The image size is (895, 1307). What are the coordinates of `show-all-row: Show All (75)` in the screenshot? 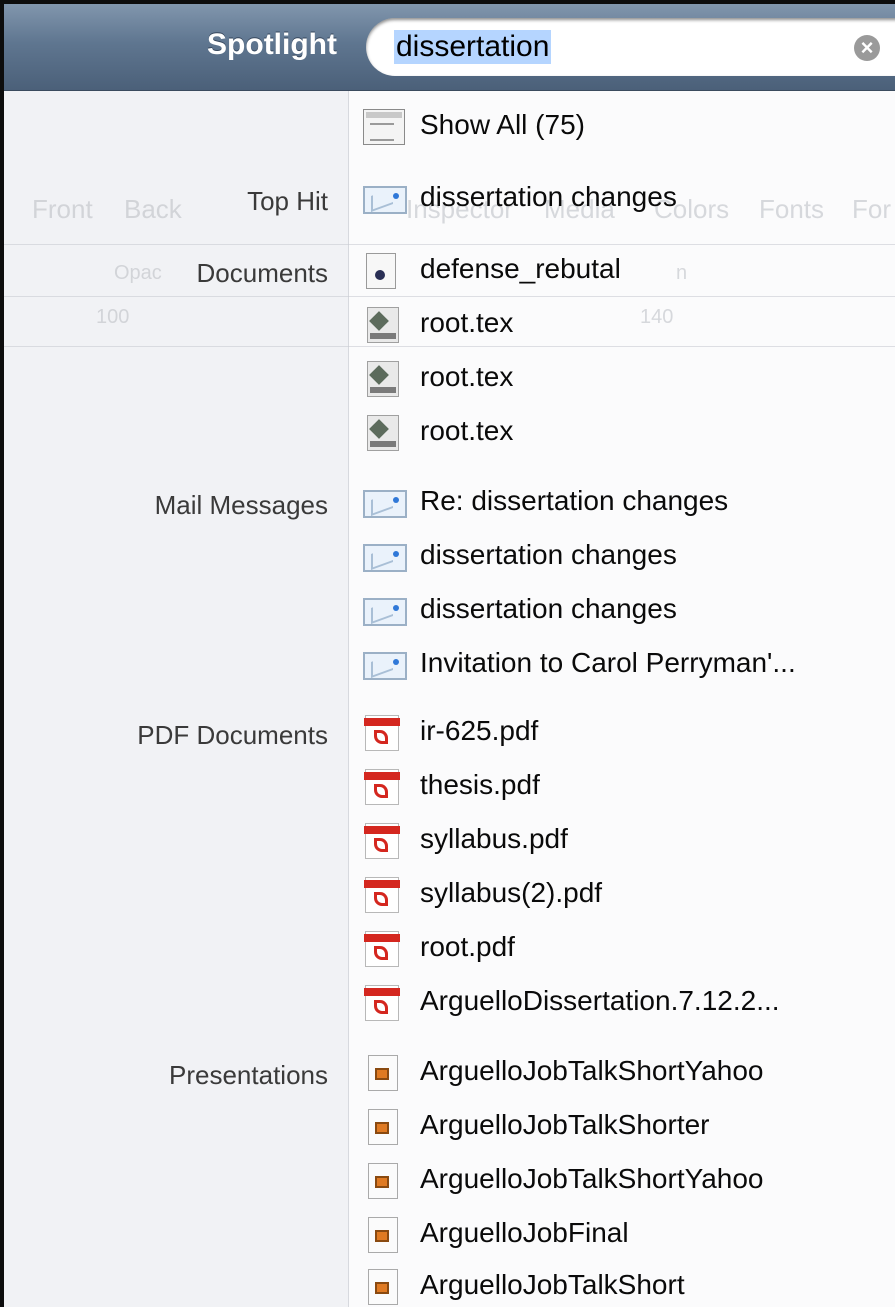 It's located at (629, 127).